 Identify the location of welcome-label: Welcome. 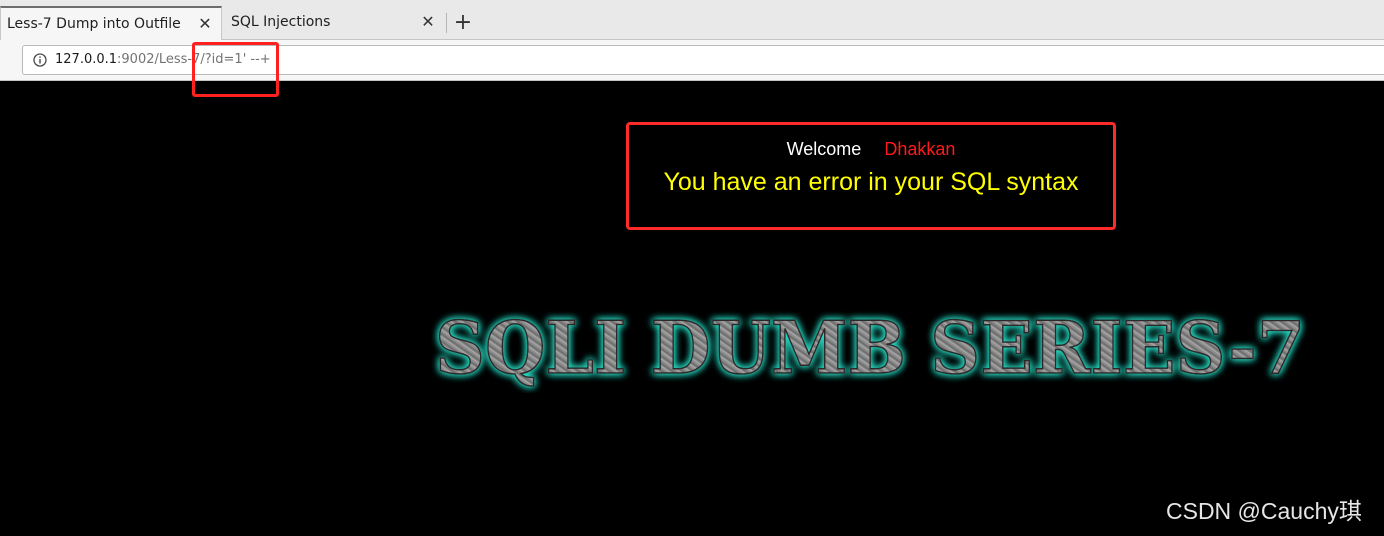
(824, 149).